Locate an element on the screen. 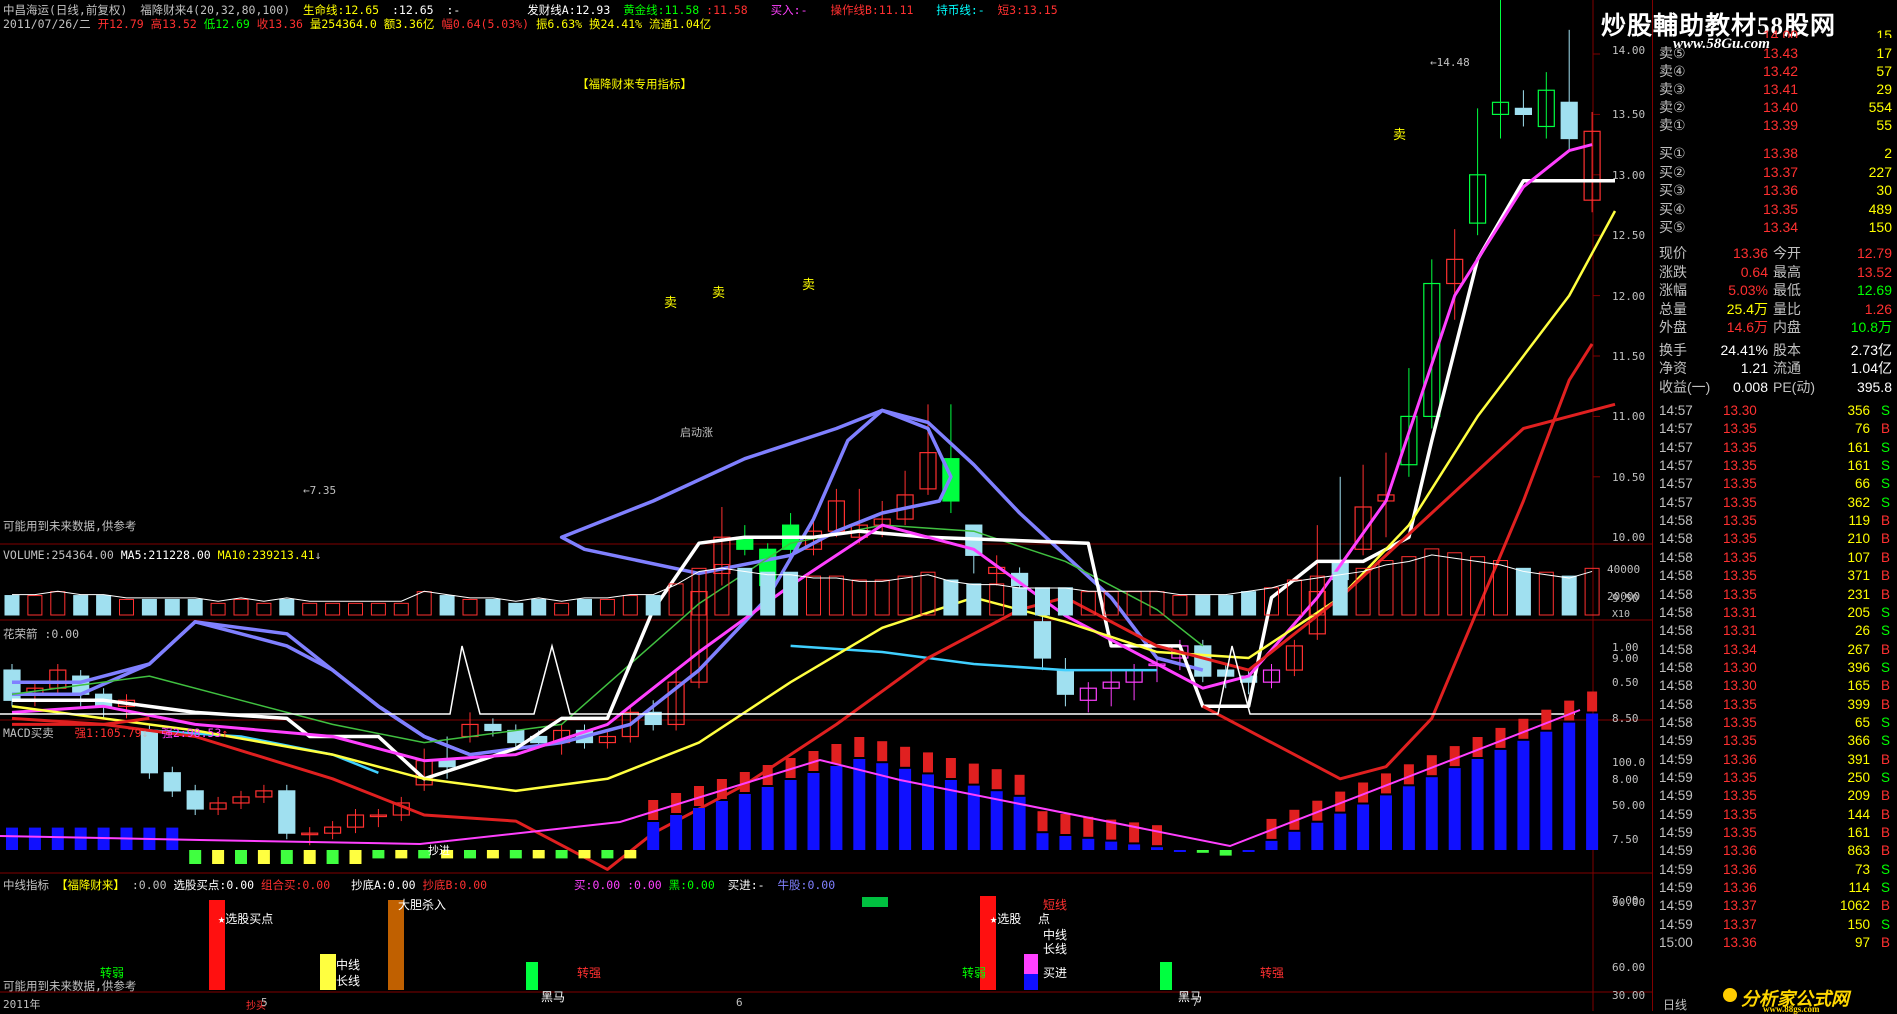 This screenshot has width=1897, height=1014. orderbook-buy-row: 买② 13.37 227 is located at coordinates (1775, 172).